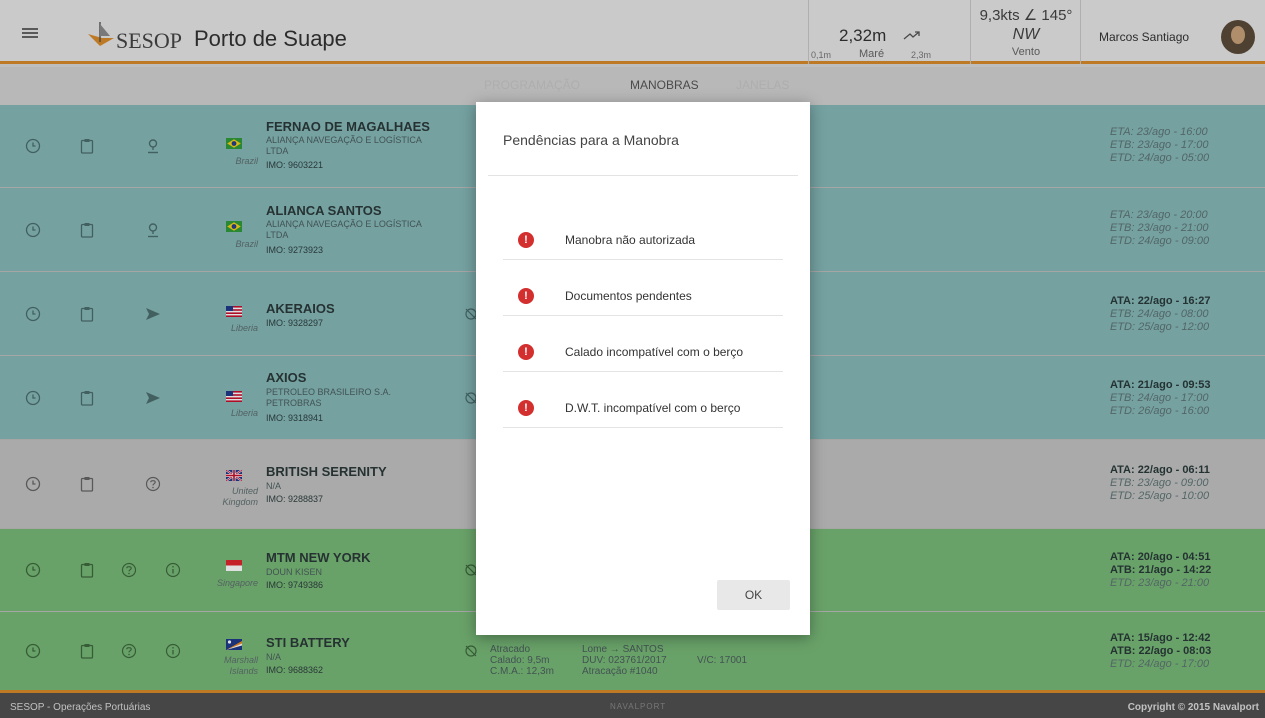  Describe the element at coordinates (591, 140) in the screenshot. I see `dialog-title: Pendências para a Manobra` at that location.